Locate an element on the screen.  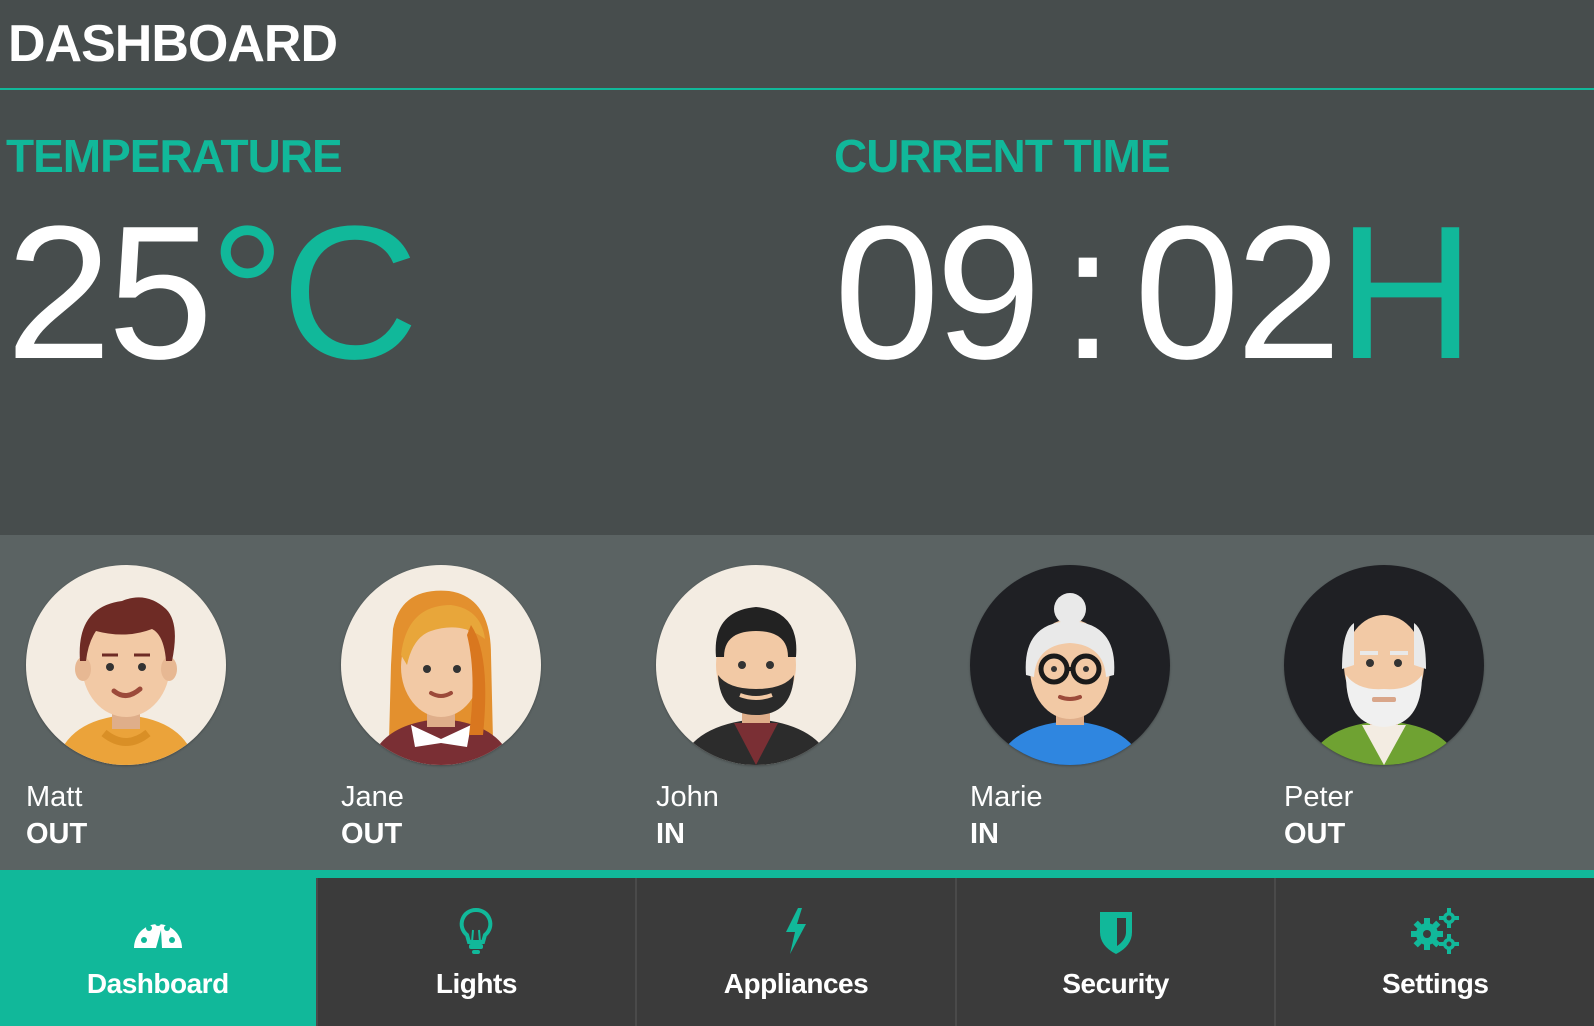
current-time-reading: 09:02H is located at coordinates (1154, 293).